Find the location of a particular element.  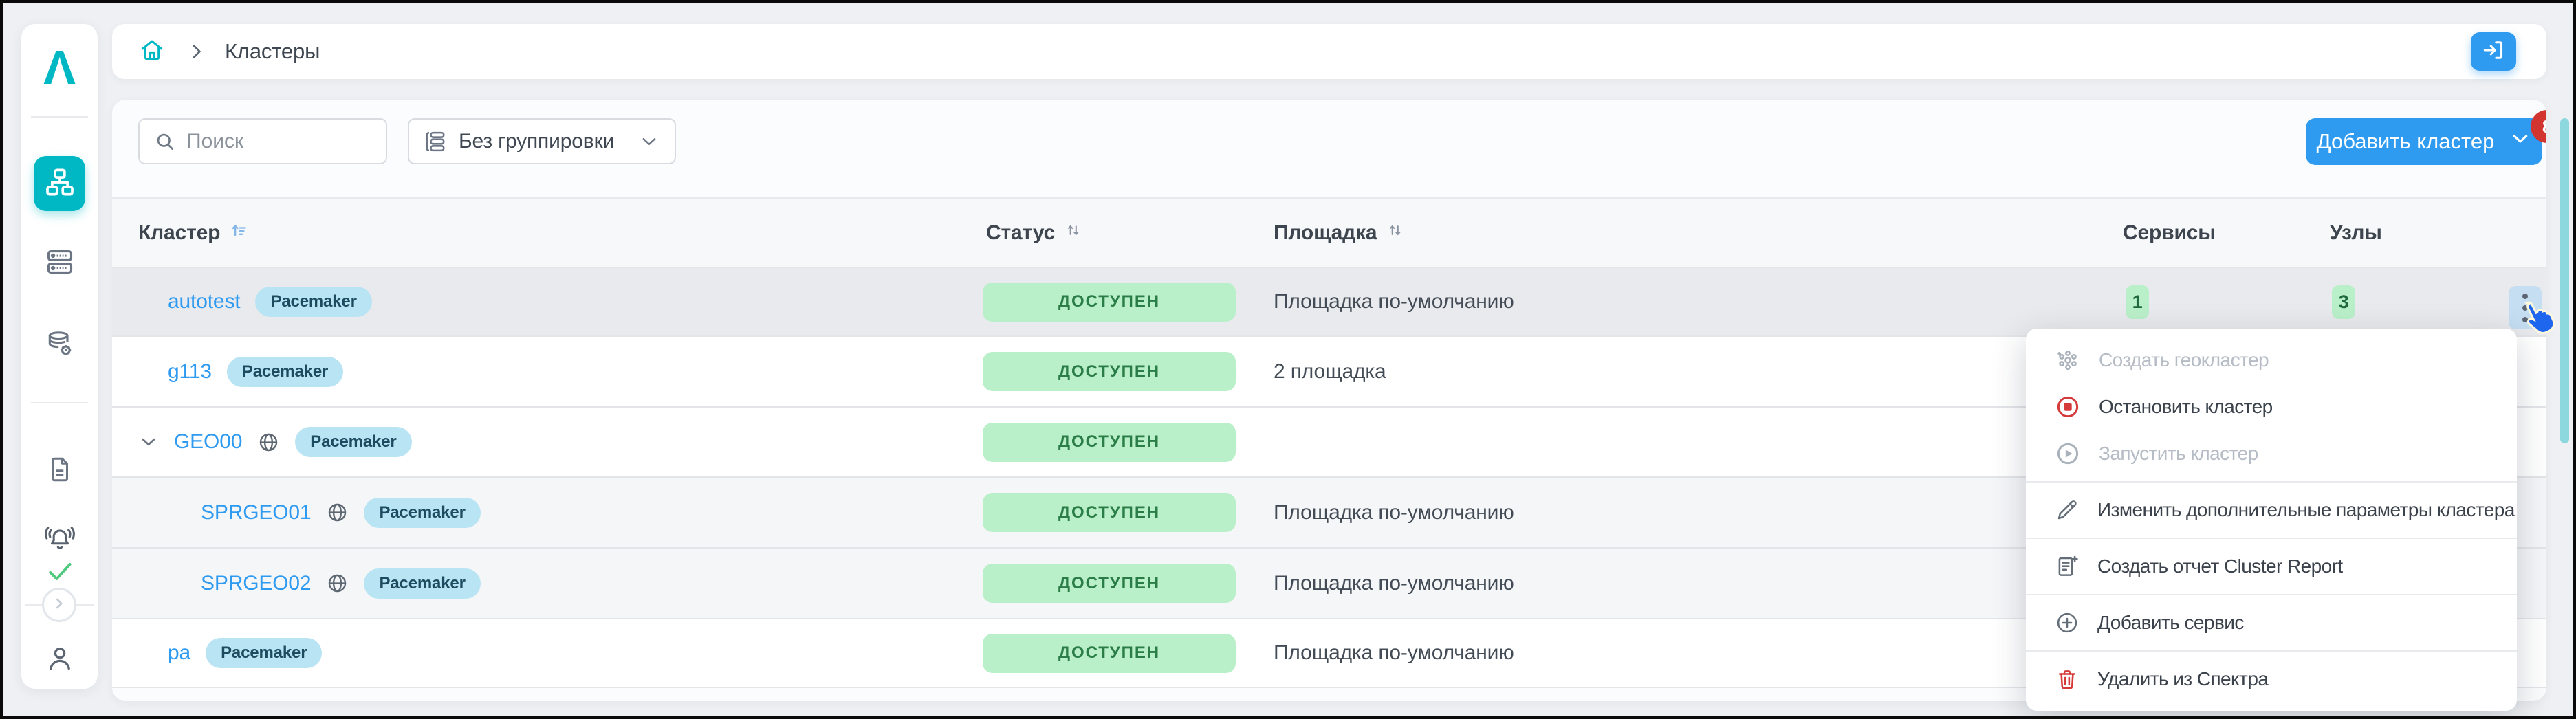

page-scrollbar-thumb is located at coordinates (2564, 280).